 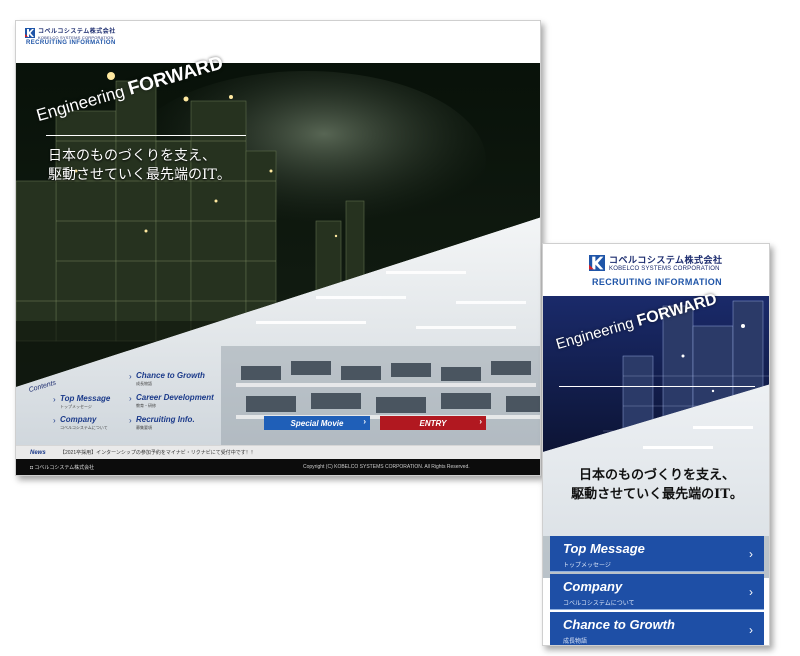 What do you see at coordinates (165, 419) in the screenshot?
I see `nav-en-label: Recruiting Info.` at bounding box center [165, 419].